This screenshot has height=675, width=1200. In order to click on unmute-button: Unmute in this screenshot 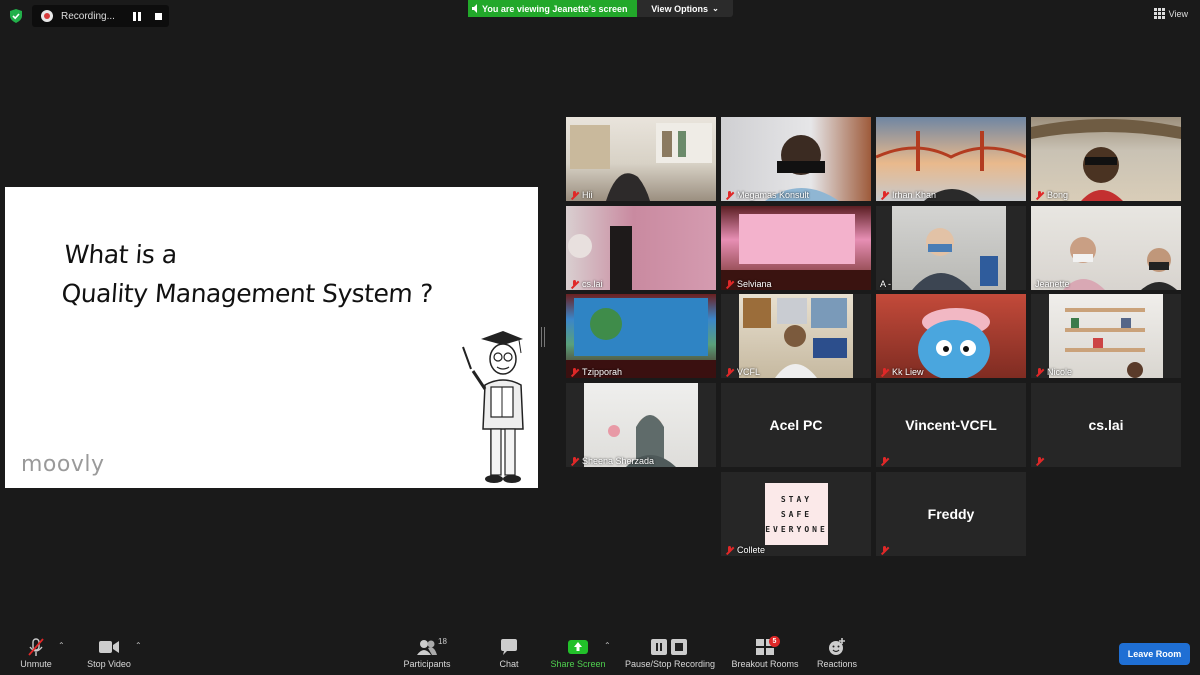, I will do `click(36, 653)`.